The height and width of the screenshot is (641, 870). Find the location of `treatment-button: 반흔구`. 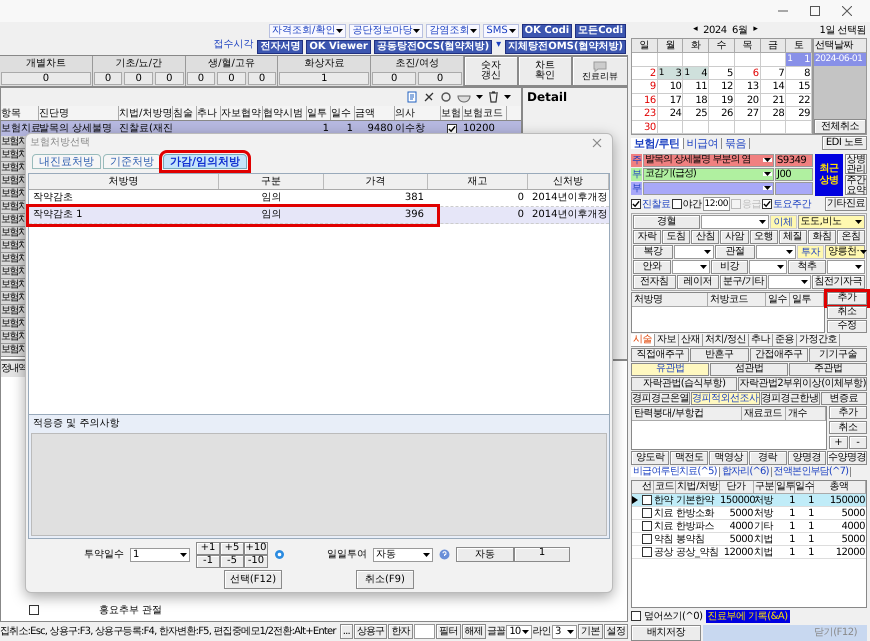

treatment-button: 반흔구 is located at coordinates (719, 355).